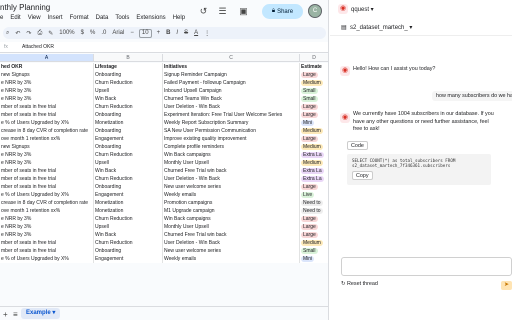  I want to click on currency-icon: $, so click(82, 33).